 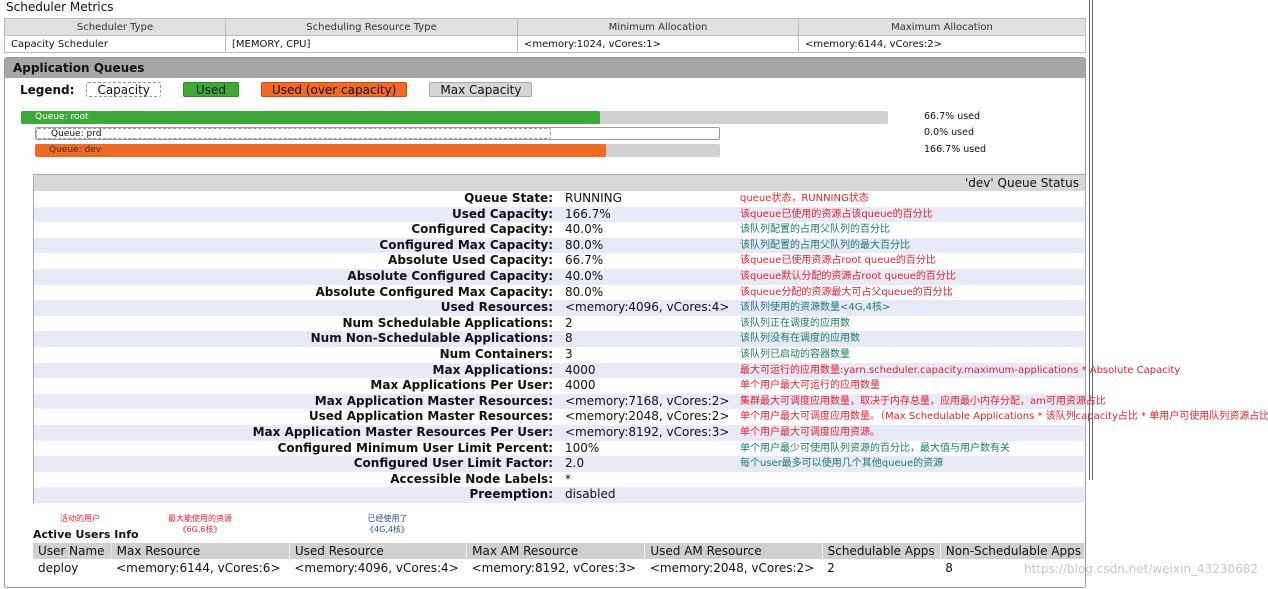 I want to click on status-value: <memory:8192, vCores:3>, so click(x=647, y=431).